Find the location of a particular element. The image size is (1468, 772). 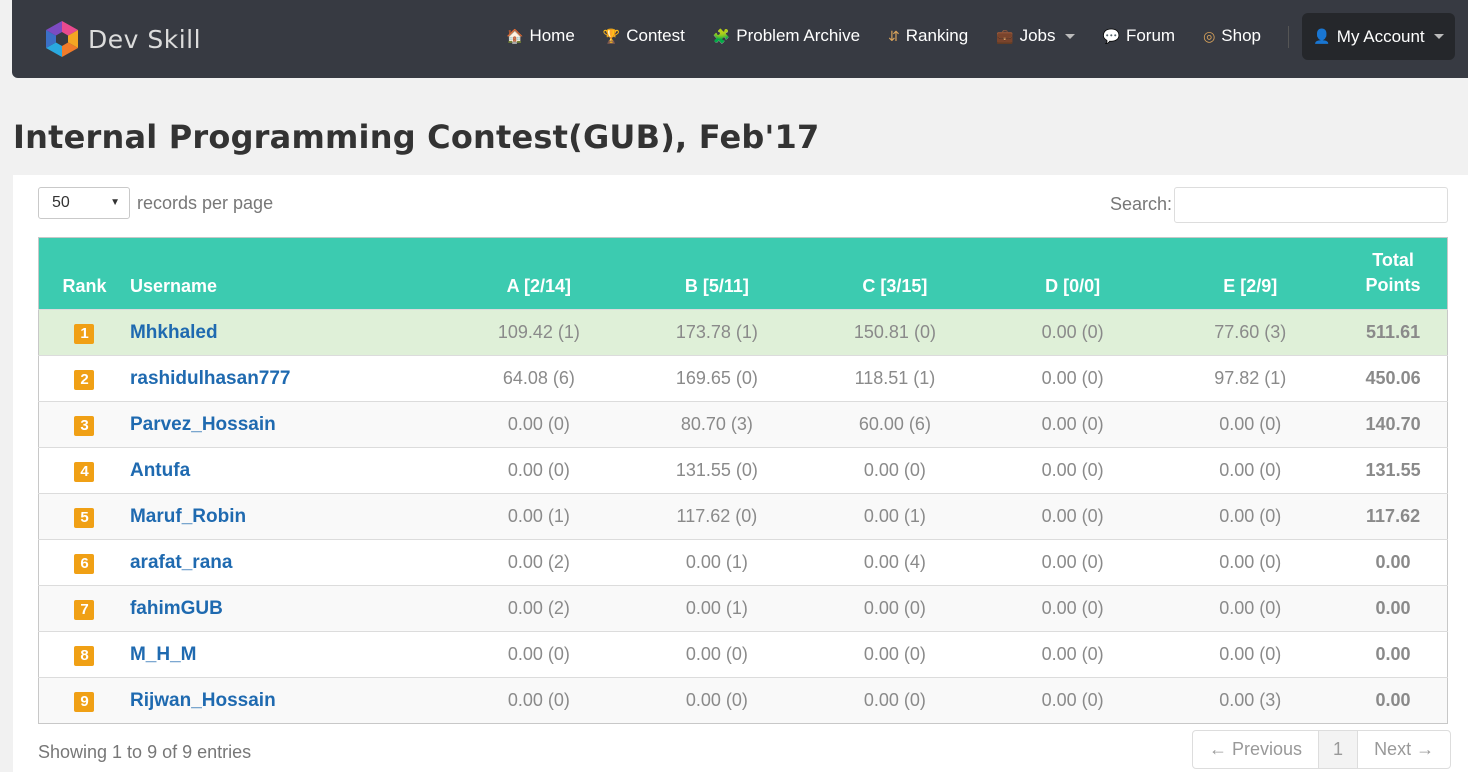

nav-ranking: ⇵ Ranking is located at coordinates (928, 36).